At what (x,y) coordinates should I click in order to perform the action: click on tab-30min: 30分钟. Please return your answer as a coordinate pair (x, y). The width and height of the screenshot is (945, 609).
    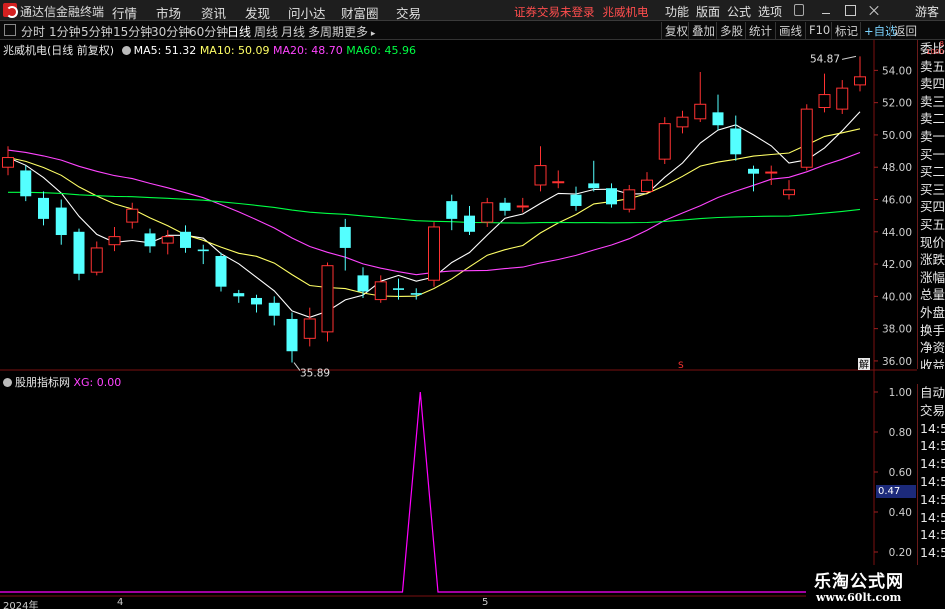
    Looking at the image, I should click on (170, 31).